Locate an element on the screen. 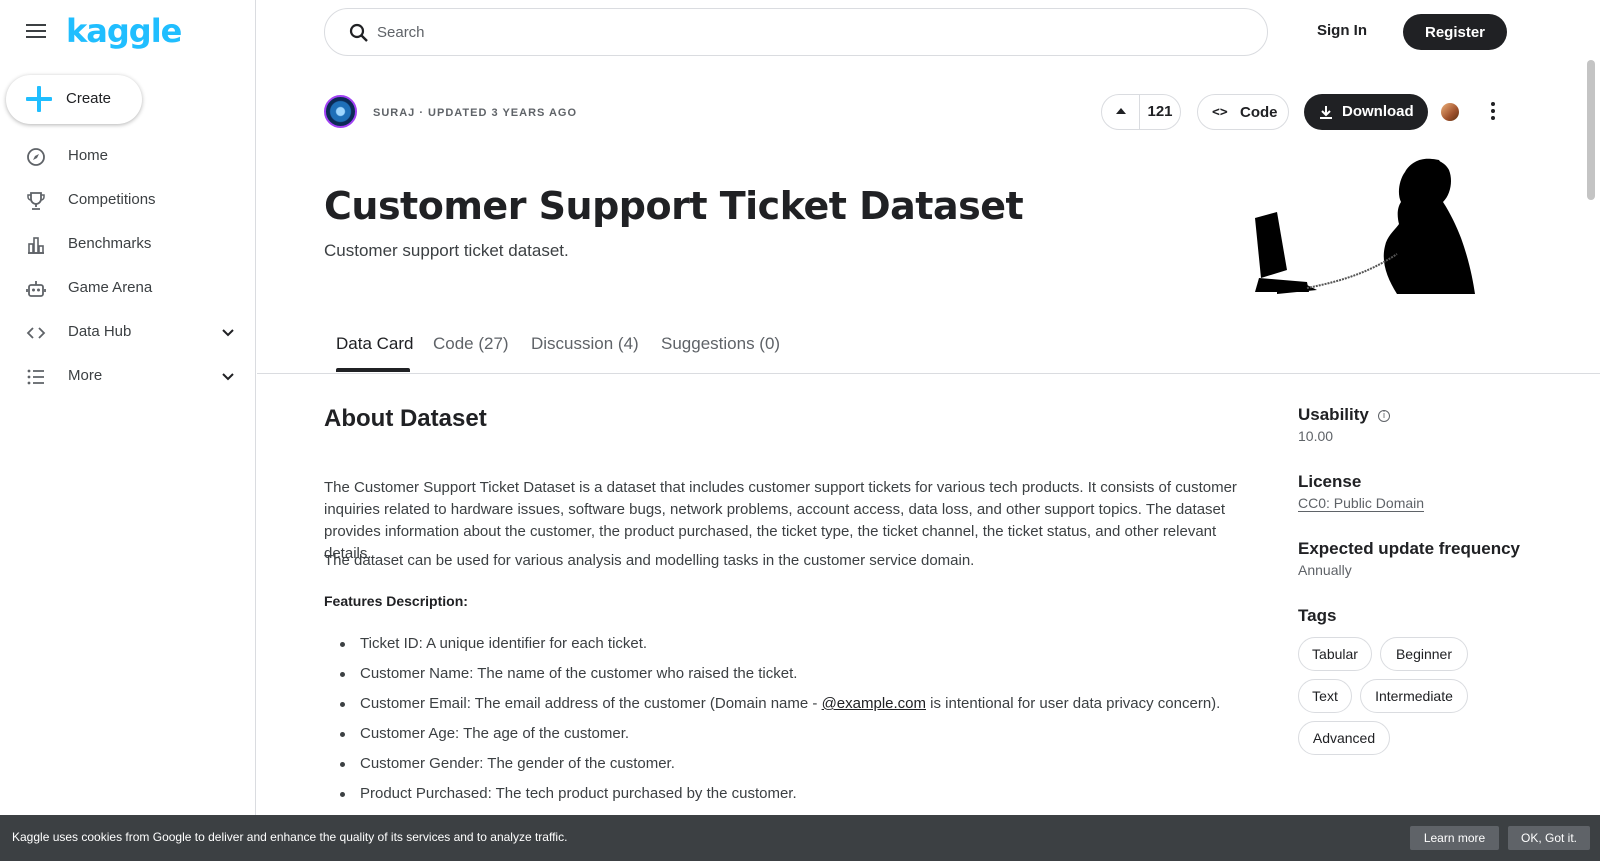 The width and height of the screenshot is (1600, 861). download-button-label: Download is located at coordinates (1378, 111).